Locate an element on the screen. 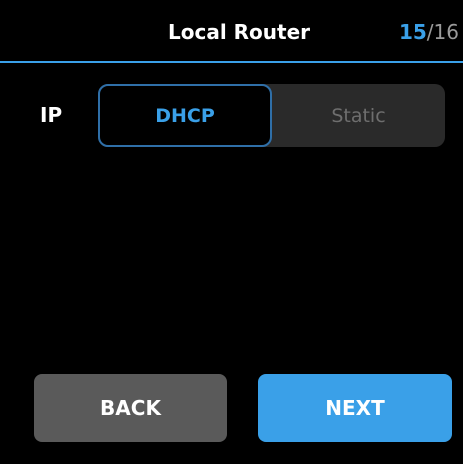  step-progress: 15/16 is located at coordinates (429, 32).